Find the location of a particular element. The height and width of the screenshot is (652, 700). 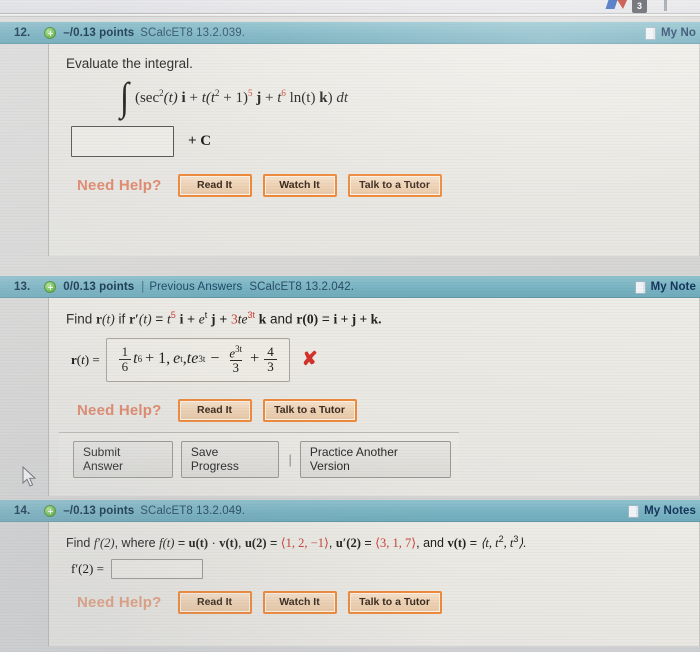

problem-13-points: 0/0.13 points is located at coordinates (99, 287).